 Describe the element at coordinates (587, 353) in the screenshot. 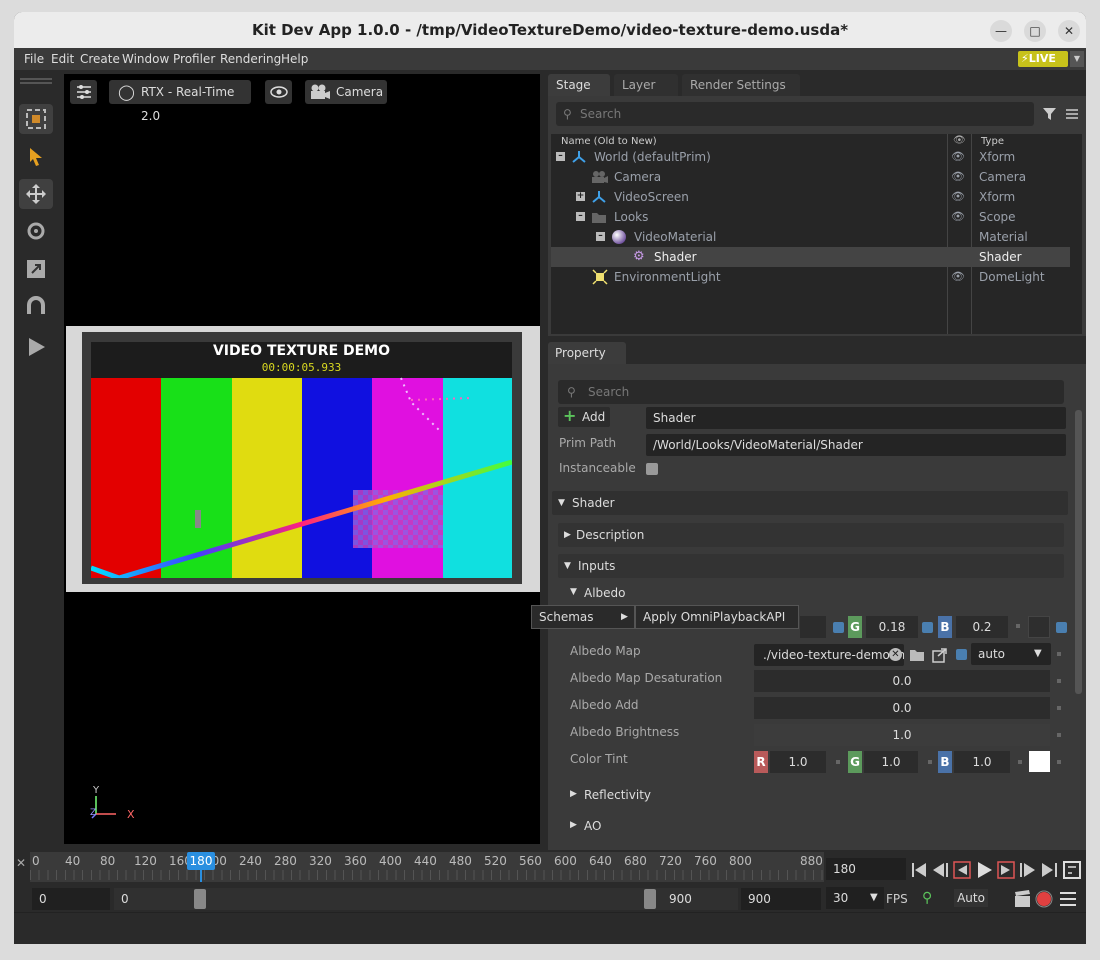

I see `tab-property: Property` at that location.